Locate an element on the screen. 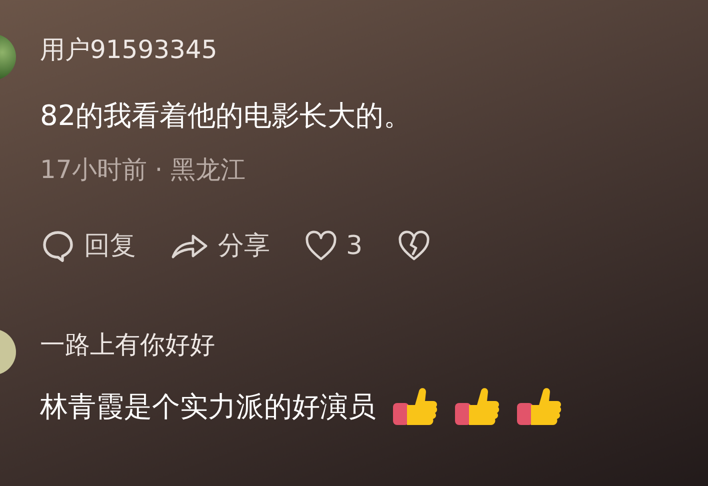 This screenshot has height=486, width=708. like-button: 3 is located at coordinates (333, 246).